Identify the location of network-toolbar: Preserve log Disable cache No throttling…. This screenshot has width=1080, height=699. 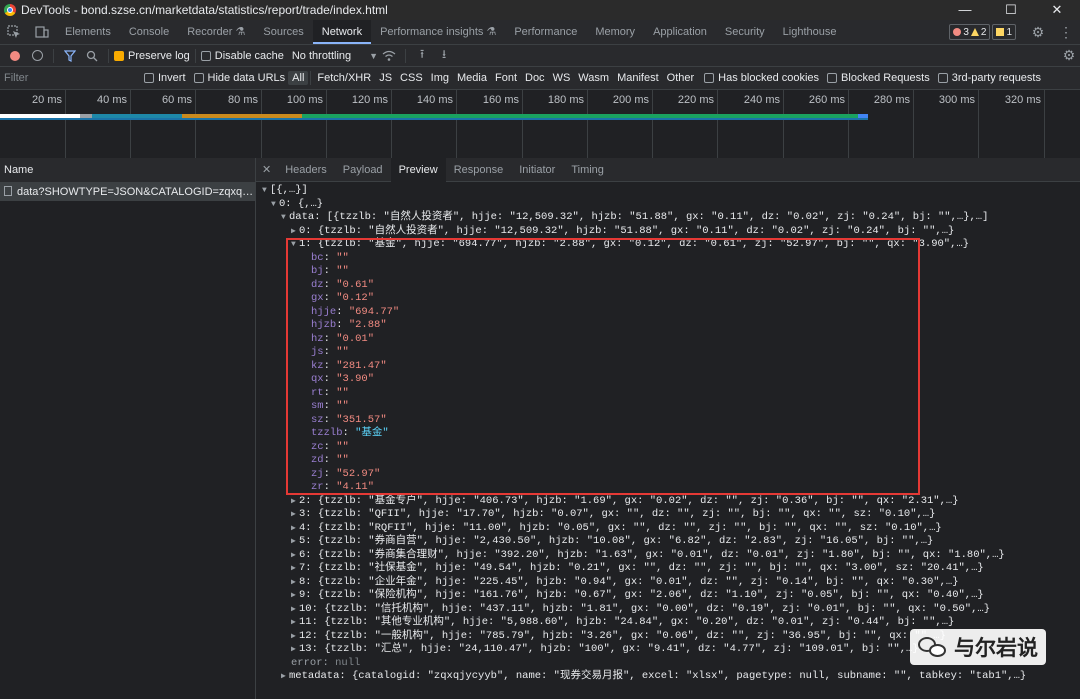
(540, 56).